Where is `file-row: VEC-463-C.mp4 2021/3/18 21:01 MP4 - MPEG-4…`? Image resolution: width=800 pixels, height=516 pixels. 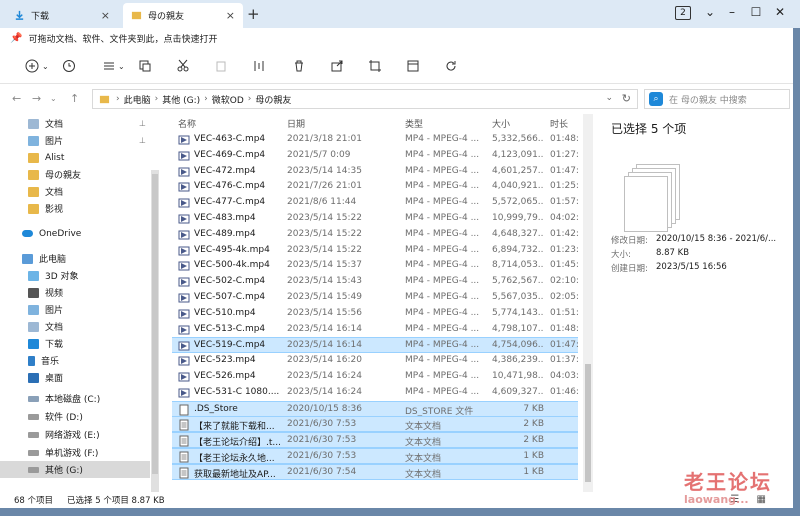
file-row: VEC-463-C.mp4 2021/3/18 21:01 MP4 - MPEG-4… is located at coordinates (375, 140).